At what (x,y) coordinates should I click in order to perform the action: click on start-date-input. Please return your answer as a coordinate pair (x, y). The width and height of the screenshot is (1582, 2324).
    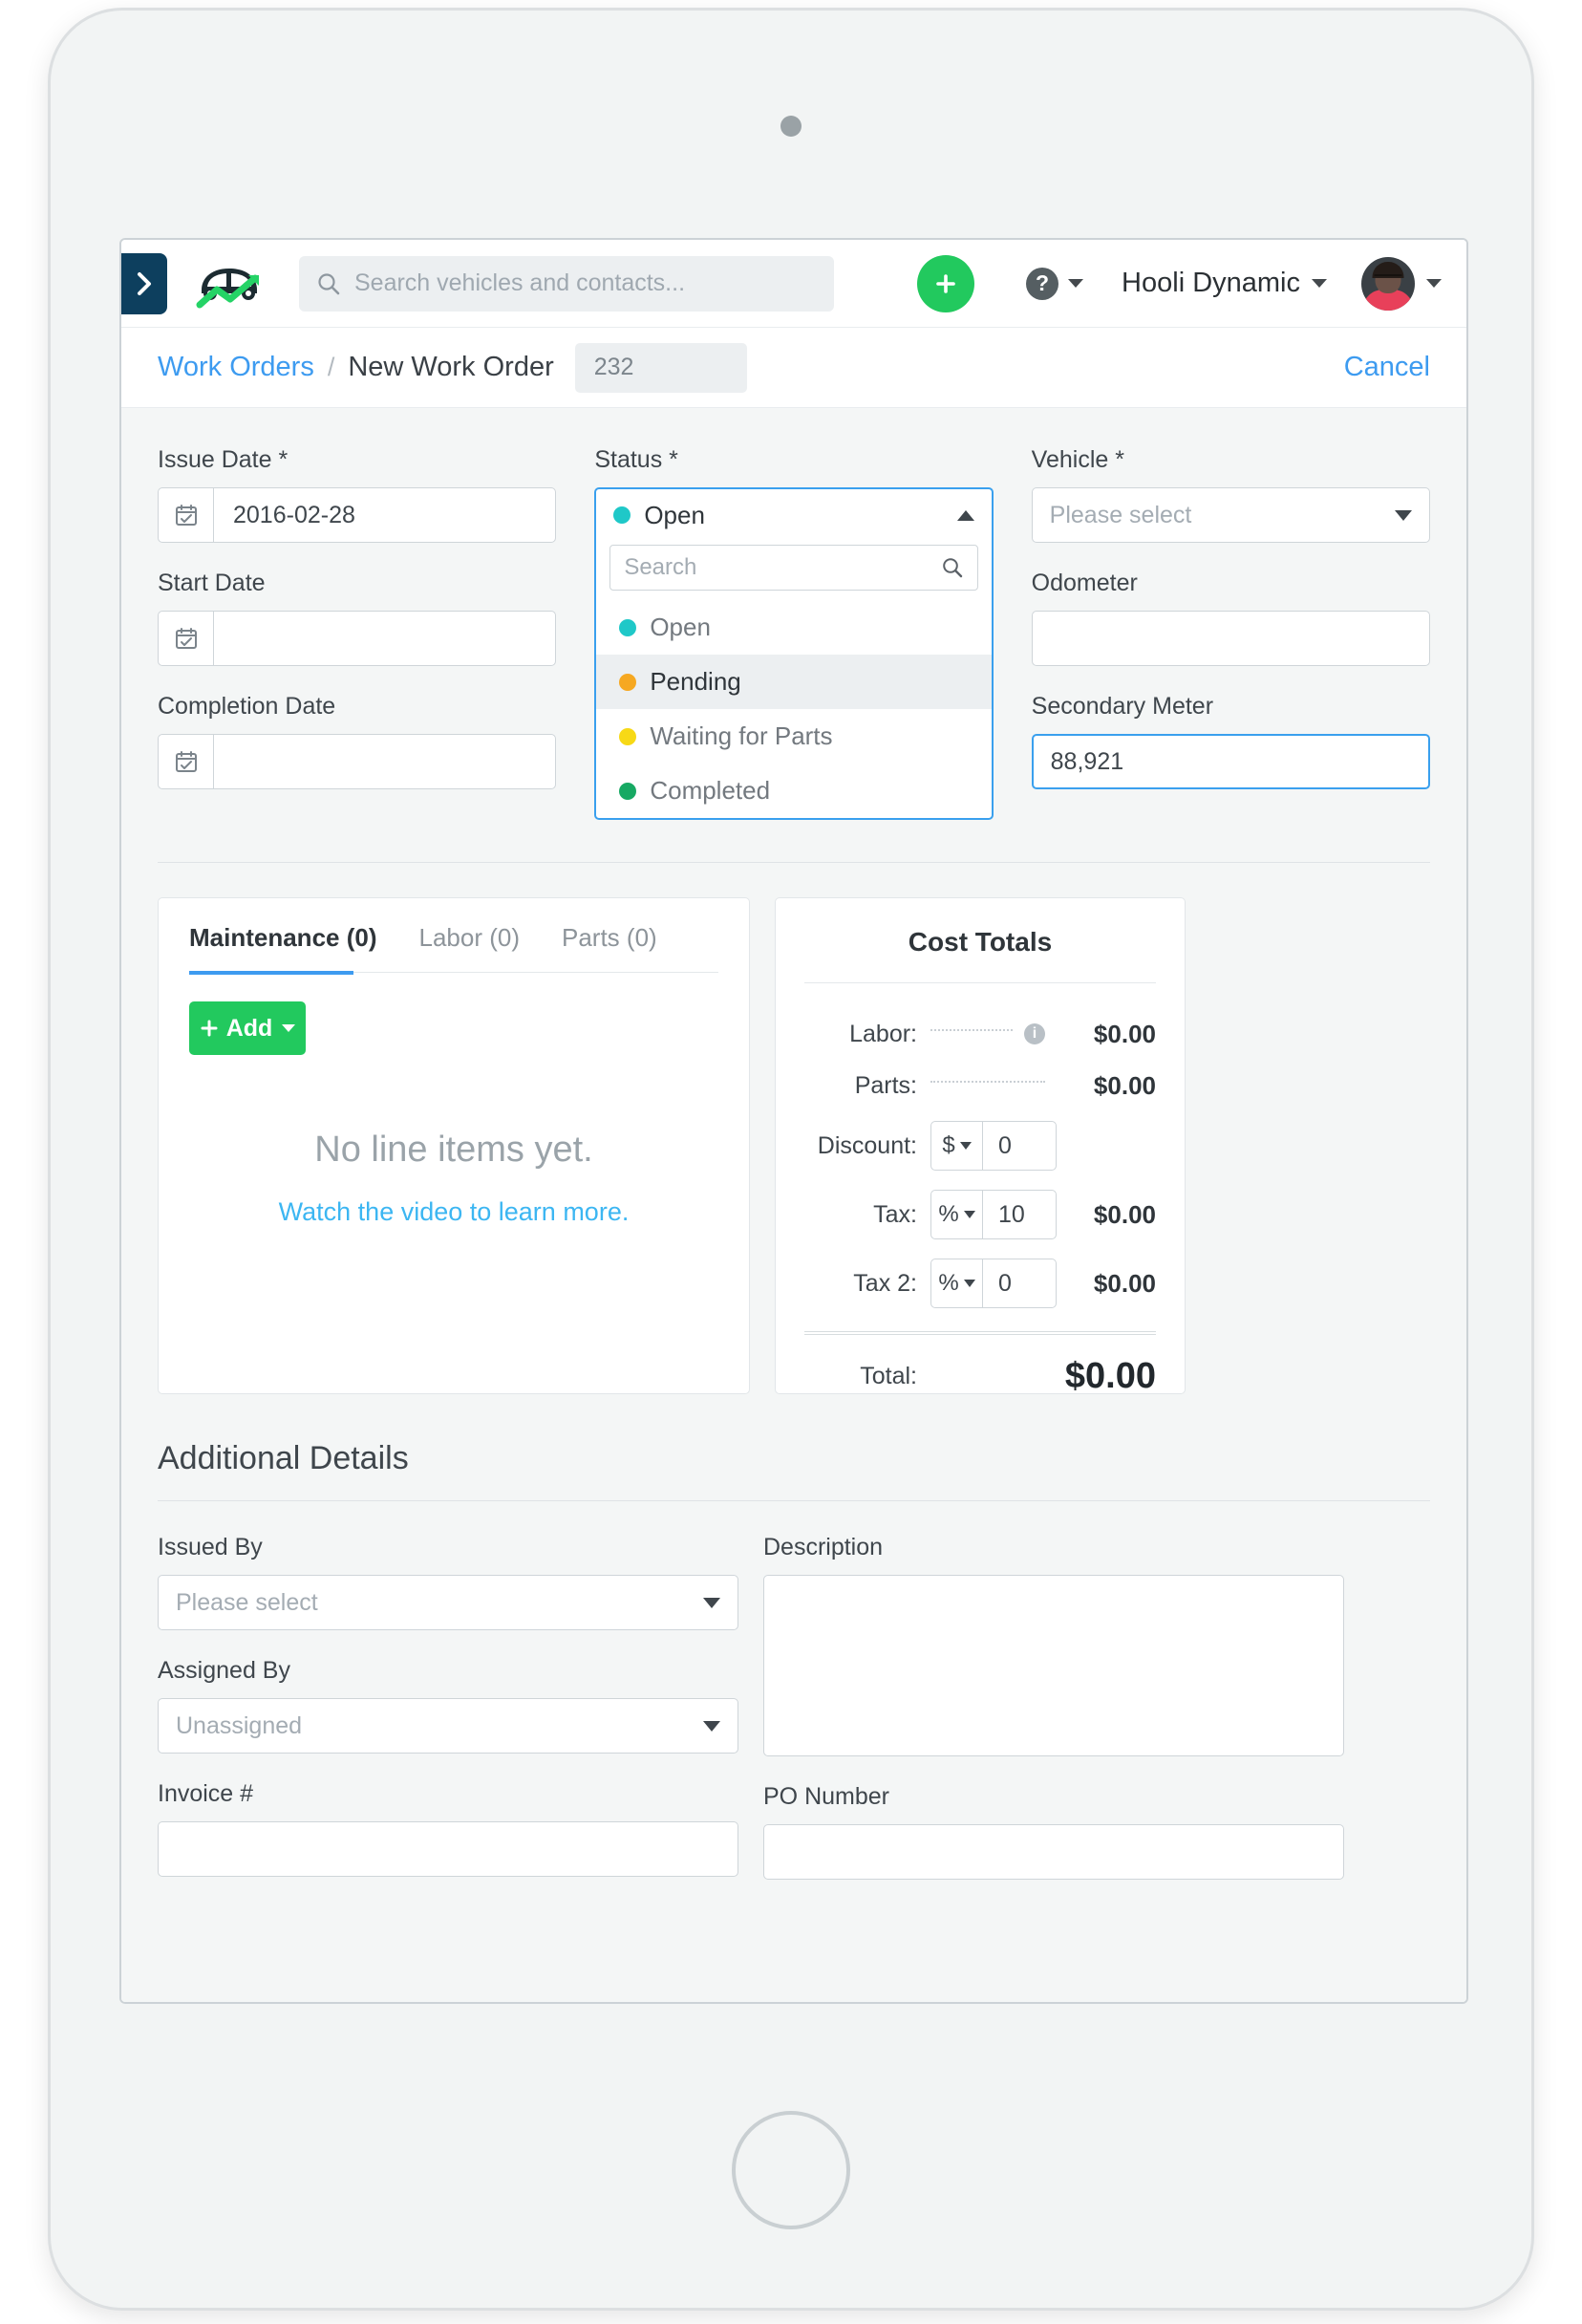
    Looking at the image, I should click on (384, 638).